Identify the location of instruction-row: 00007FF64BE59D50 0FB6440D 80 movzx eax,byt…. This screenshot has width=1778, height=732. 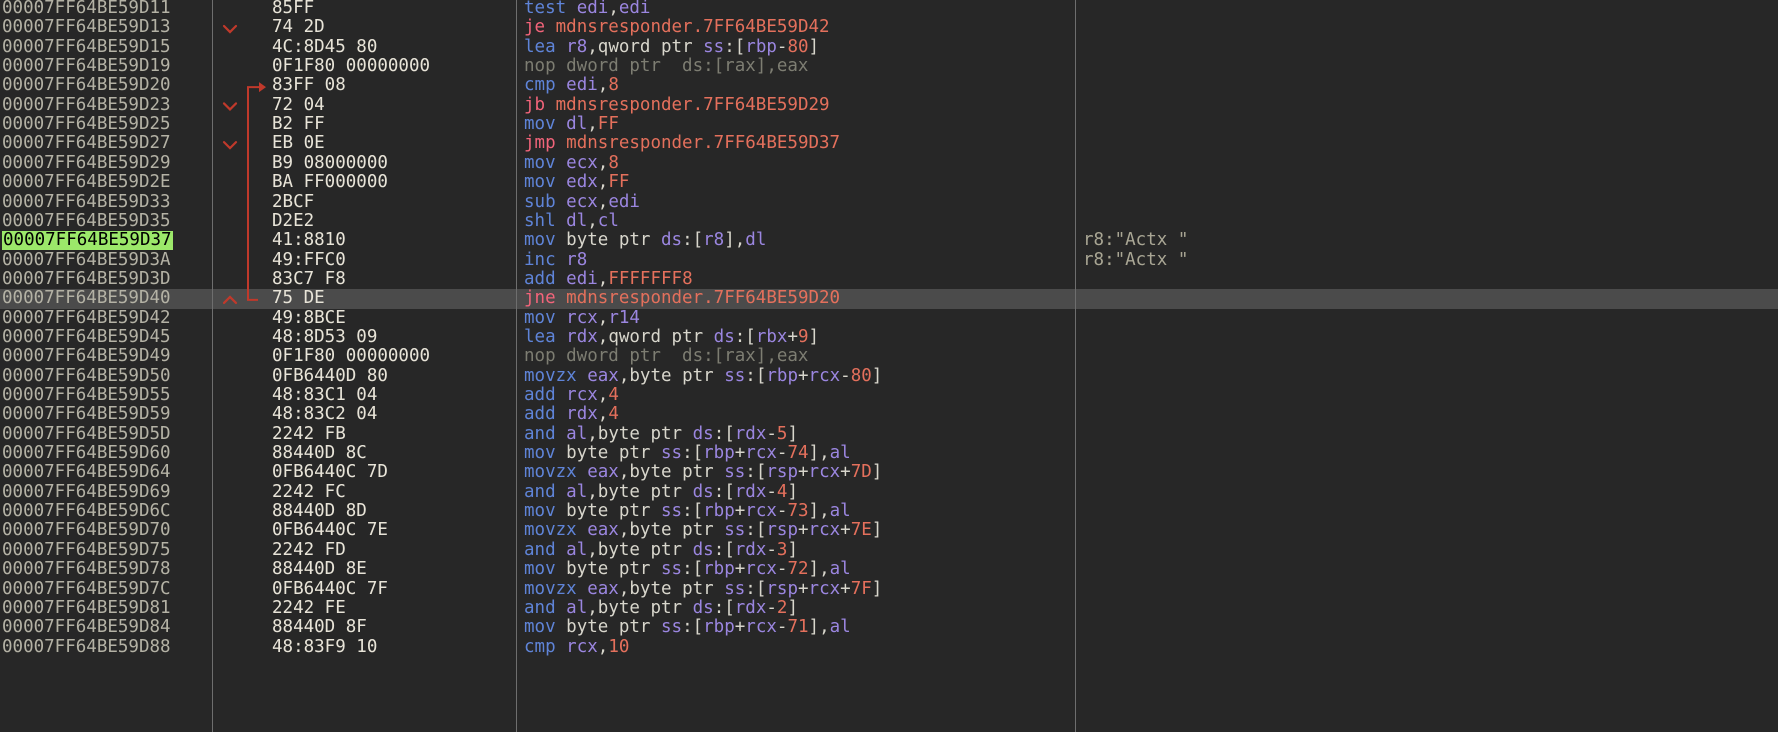
(889, 376).